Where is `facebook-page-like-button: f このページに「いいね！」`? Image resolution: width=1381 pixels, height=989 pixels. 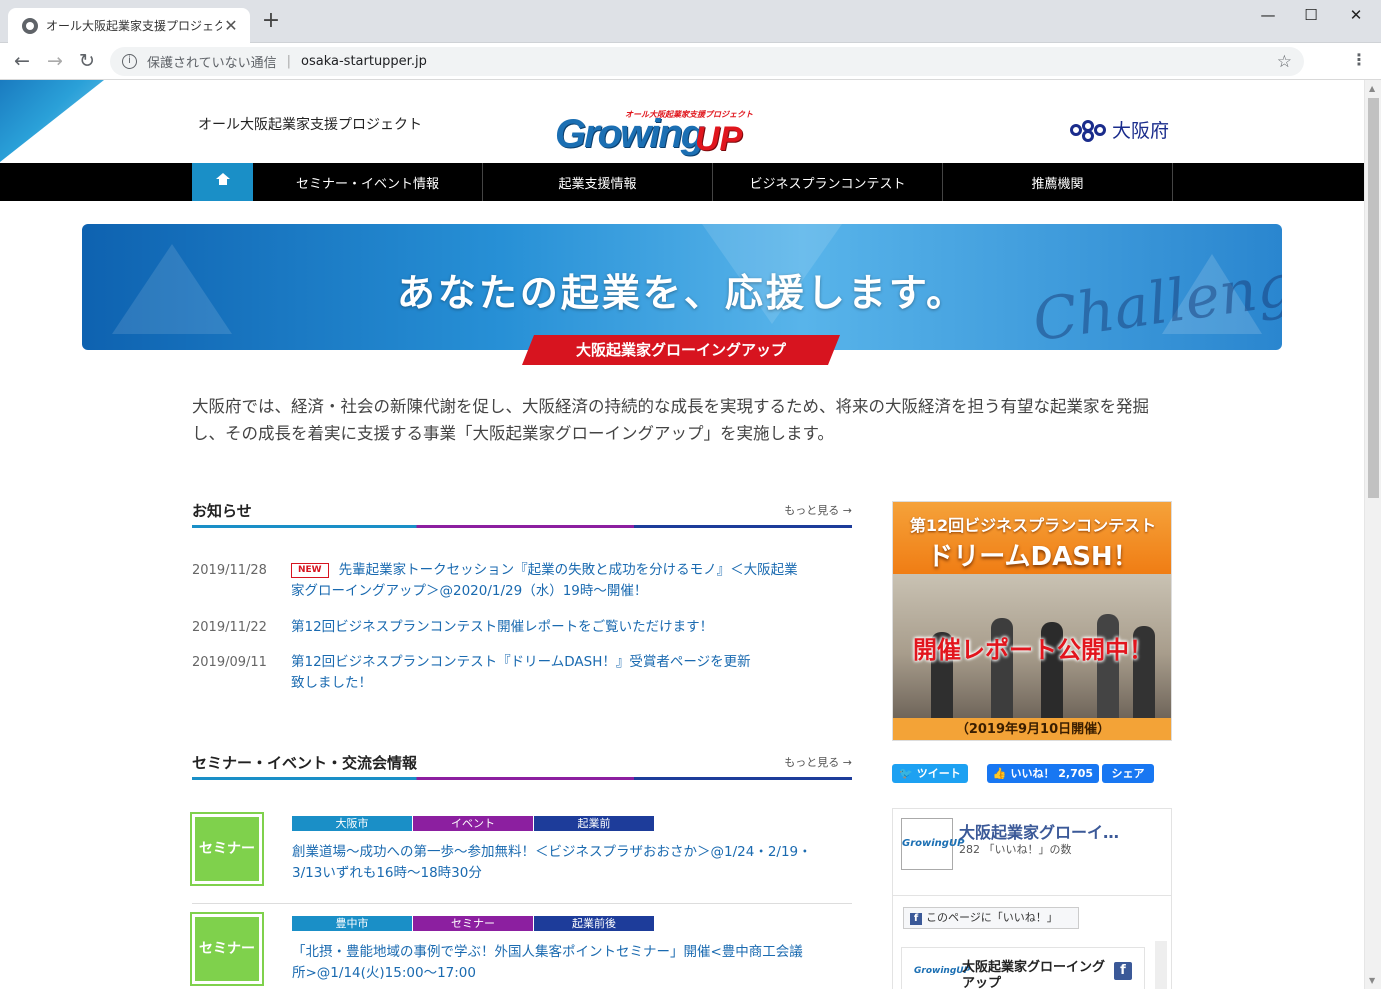
facebook-page-like-button: f このページに「いいね！」 is located at coordinates (991, 918).